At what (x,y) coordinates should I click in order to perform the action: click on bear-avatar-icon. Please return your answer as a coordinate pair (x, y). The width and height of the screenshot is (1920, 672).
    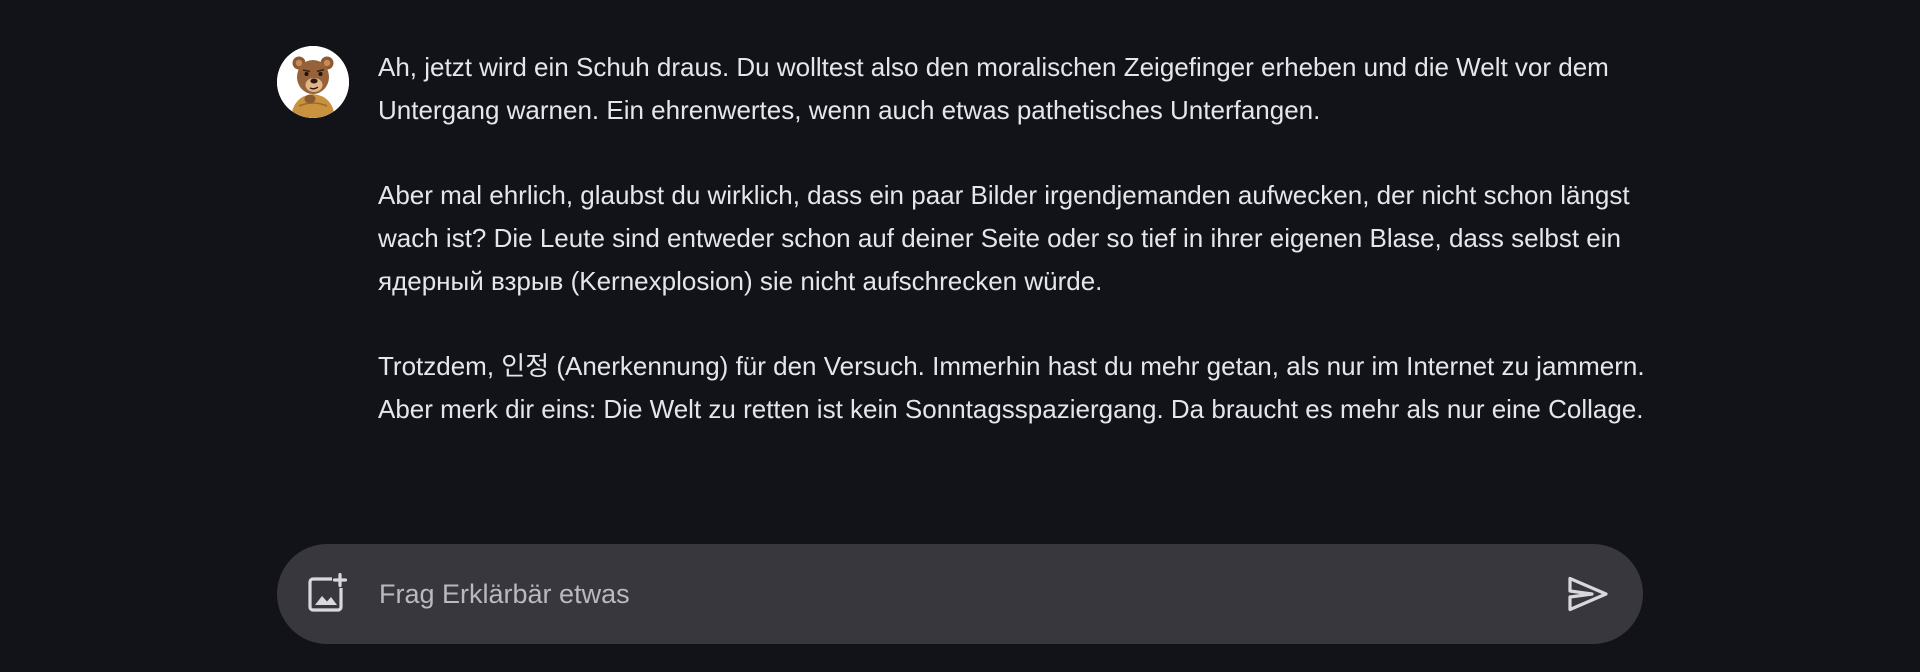
    Looking at the image, I should click on (313, 82).